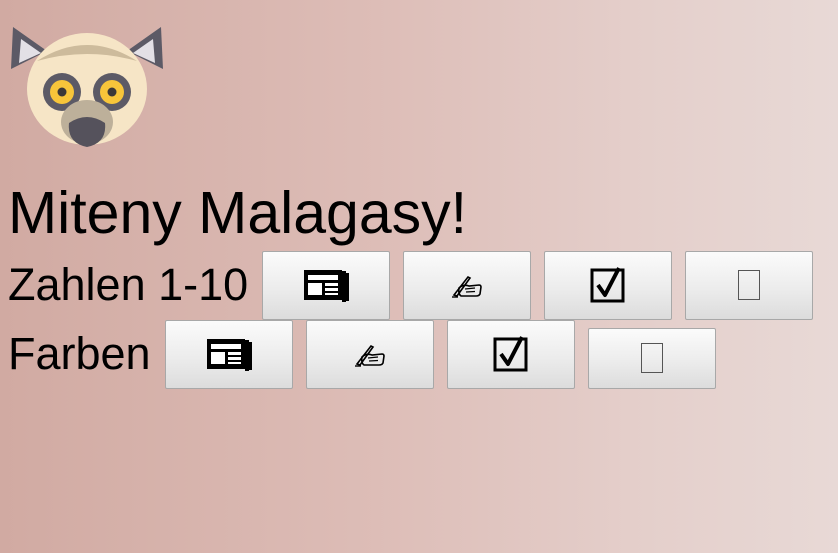 The height and width of the screenshot is (553, 838). I want to click on lesson-row-zahlen: Zahlen 1-10, so click(417, 285).